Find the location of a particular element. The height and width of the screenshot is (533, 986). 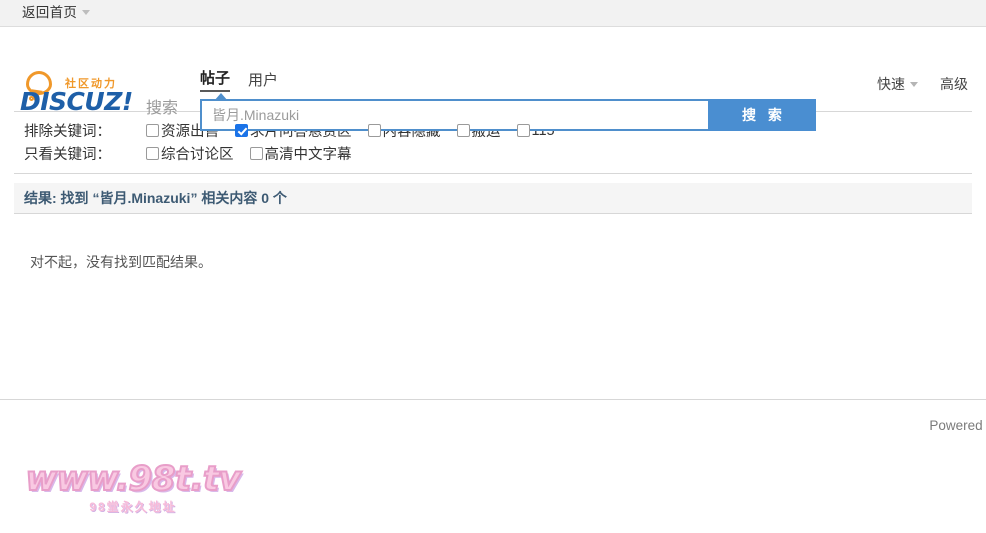

page-footer: Powered by Discuz! X3.4 Cop is located at coordinates (493, 429).